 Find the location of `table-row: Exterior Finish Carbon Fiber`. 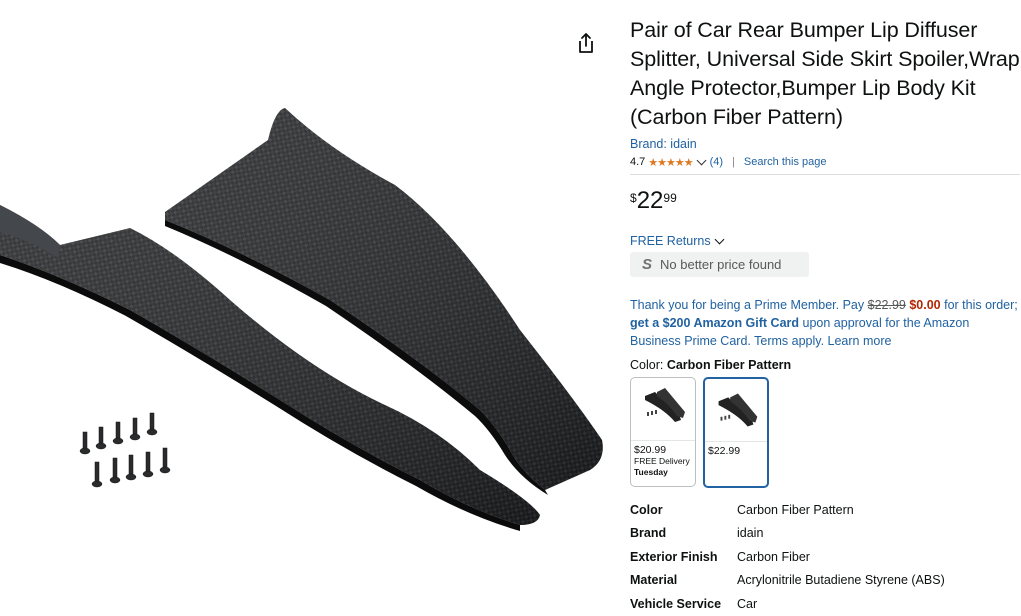

table-row: Exterior Finish Carbon Fiber is located at coordinates (787, 557).